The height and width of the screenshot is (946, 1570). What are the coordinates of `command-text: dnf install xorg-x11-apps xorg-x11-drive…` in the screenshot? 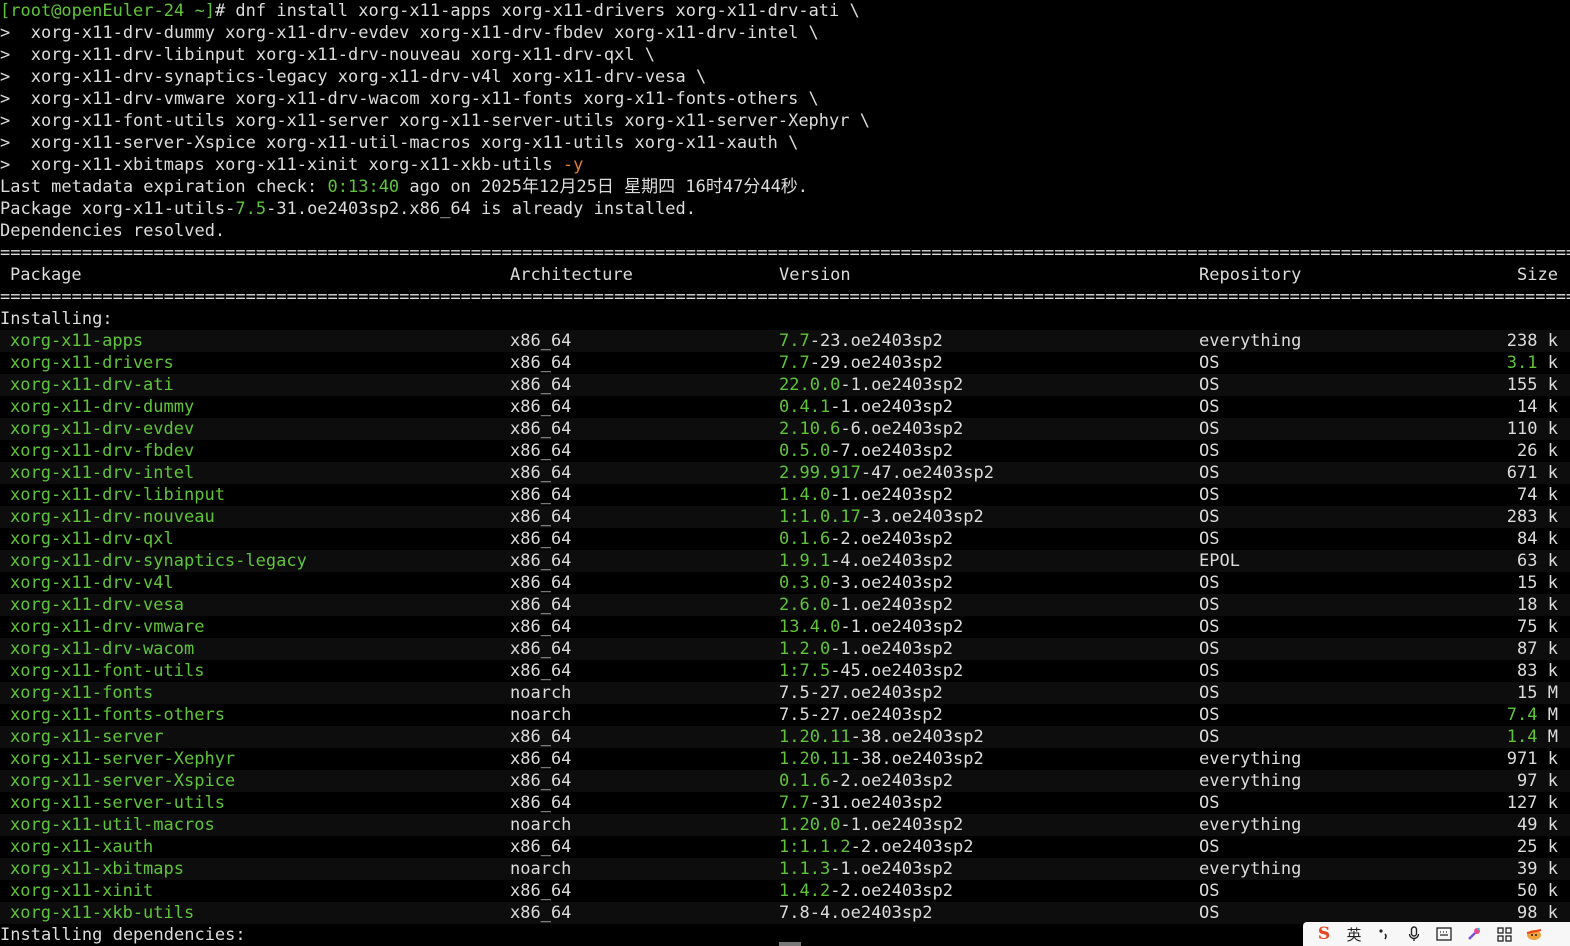 It's located at (542, 11).